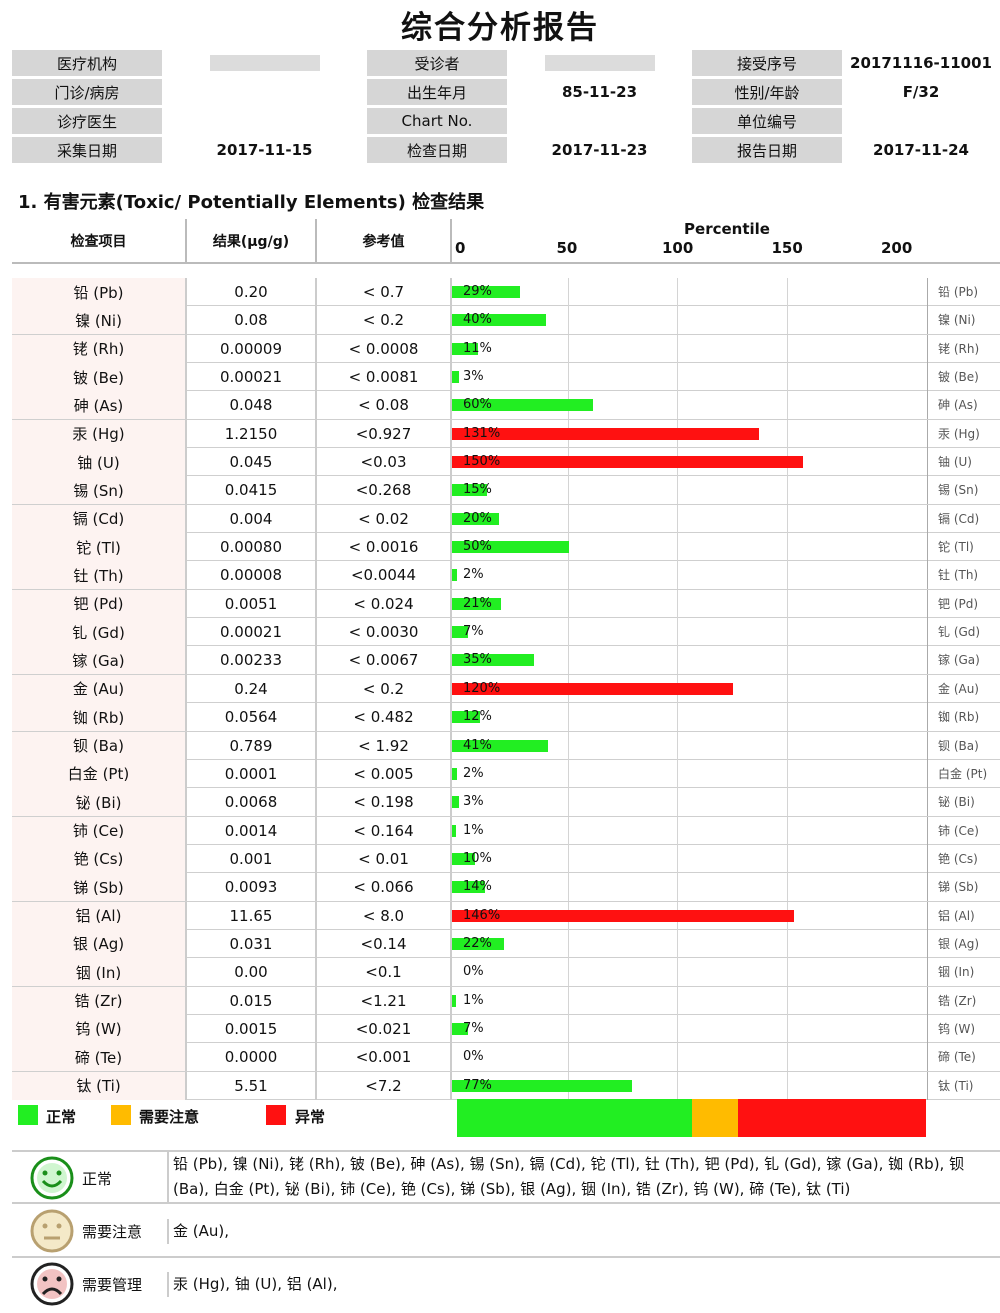 The width and height of the screenshot is (1000, 1313). I want to click on element-name: 钛 (Ti), so click(99, 1085).